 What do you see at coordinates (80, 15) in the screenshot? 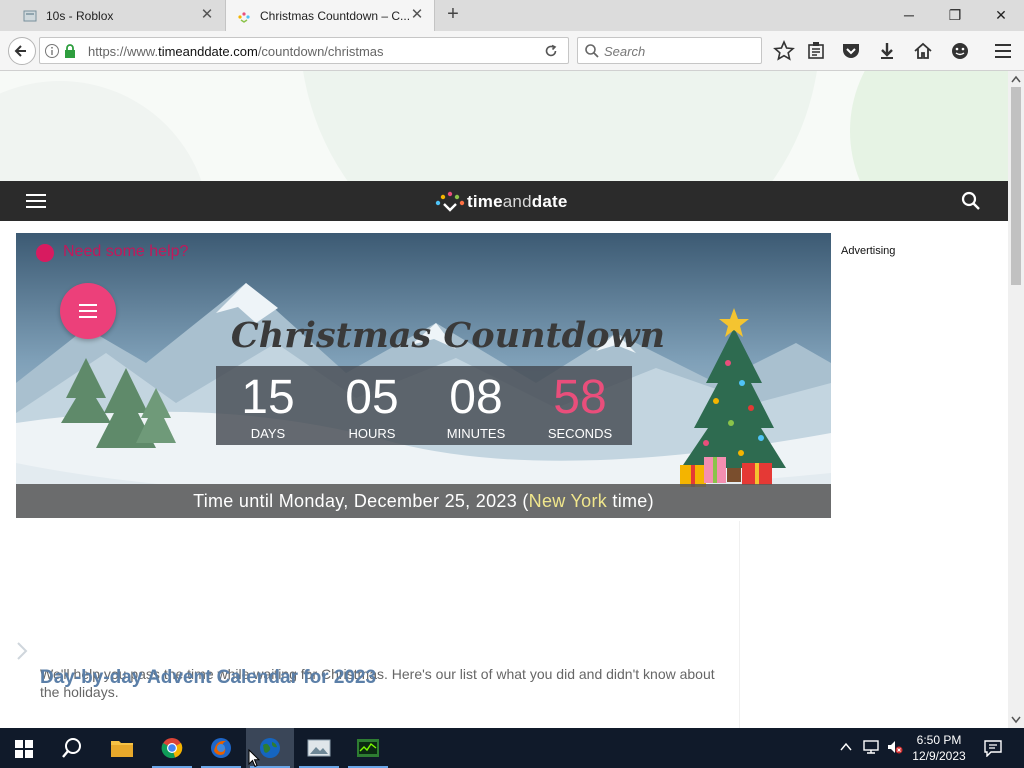
I see `tab-title: 10s - Roblox` at bounding box center [80, 15].